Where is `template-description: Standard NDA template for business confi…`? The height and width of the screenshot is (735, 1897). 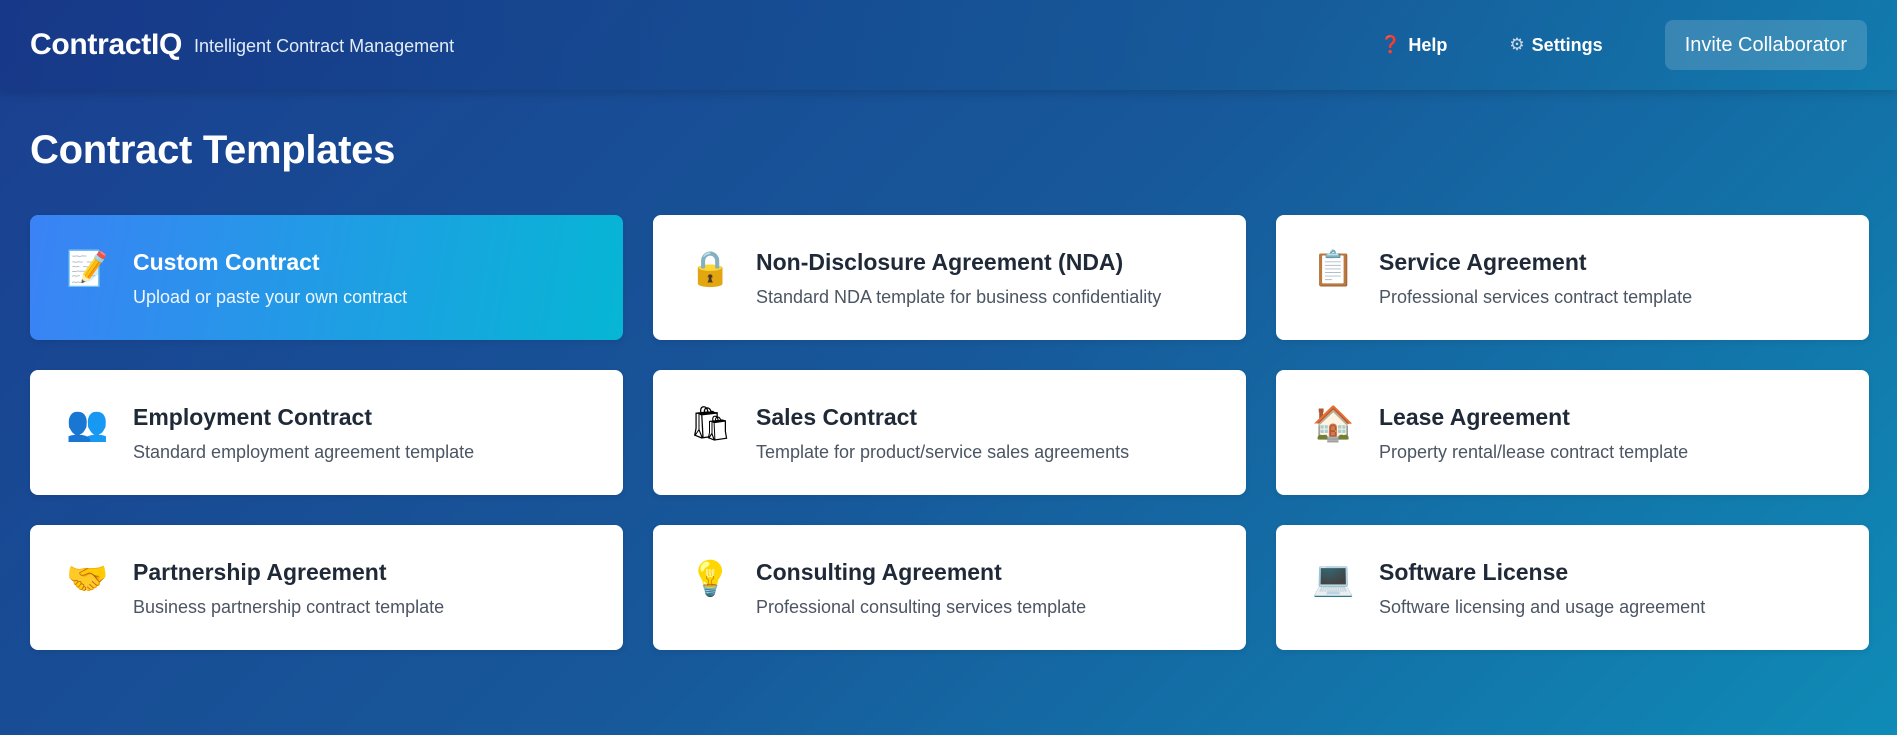
template-description: Standard NDA template for business confi… is located at coordinates (959, 297).